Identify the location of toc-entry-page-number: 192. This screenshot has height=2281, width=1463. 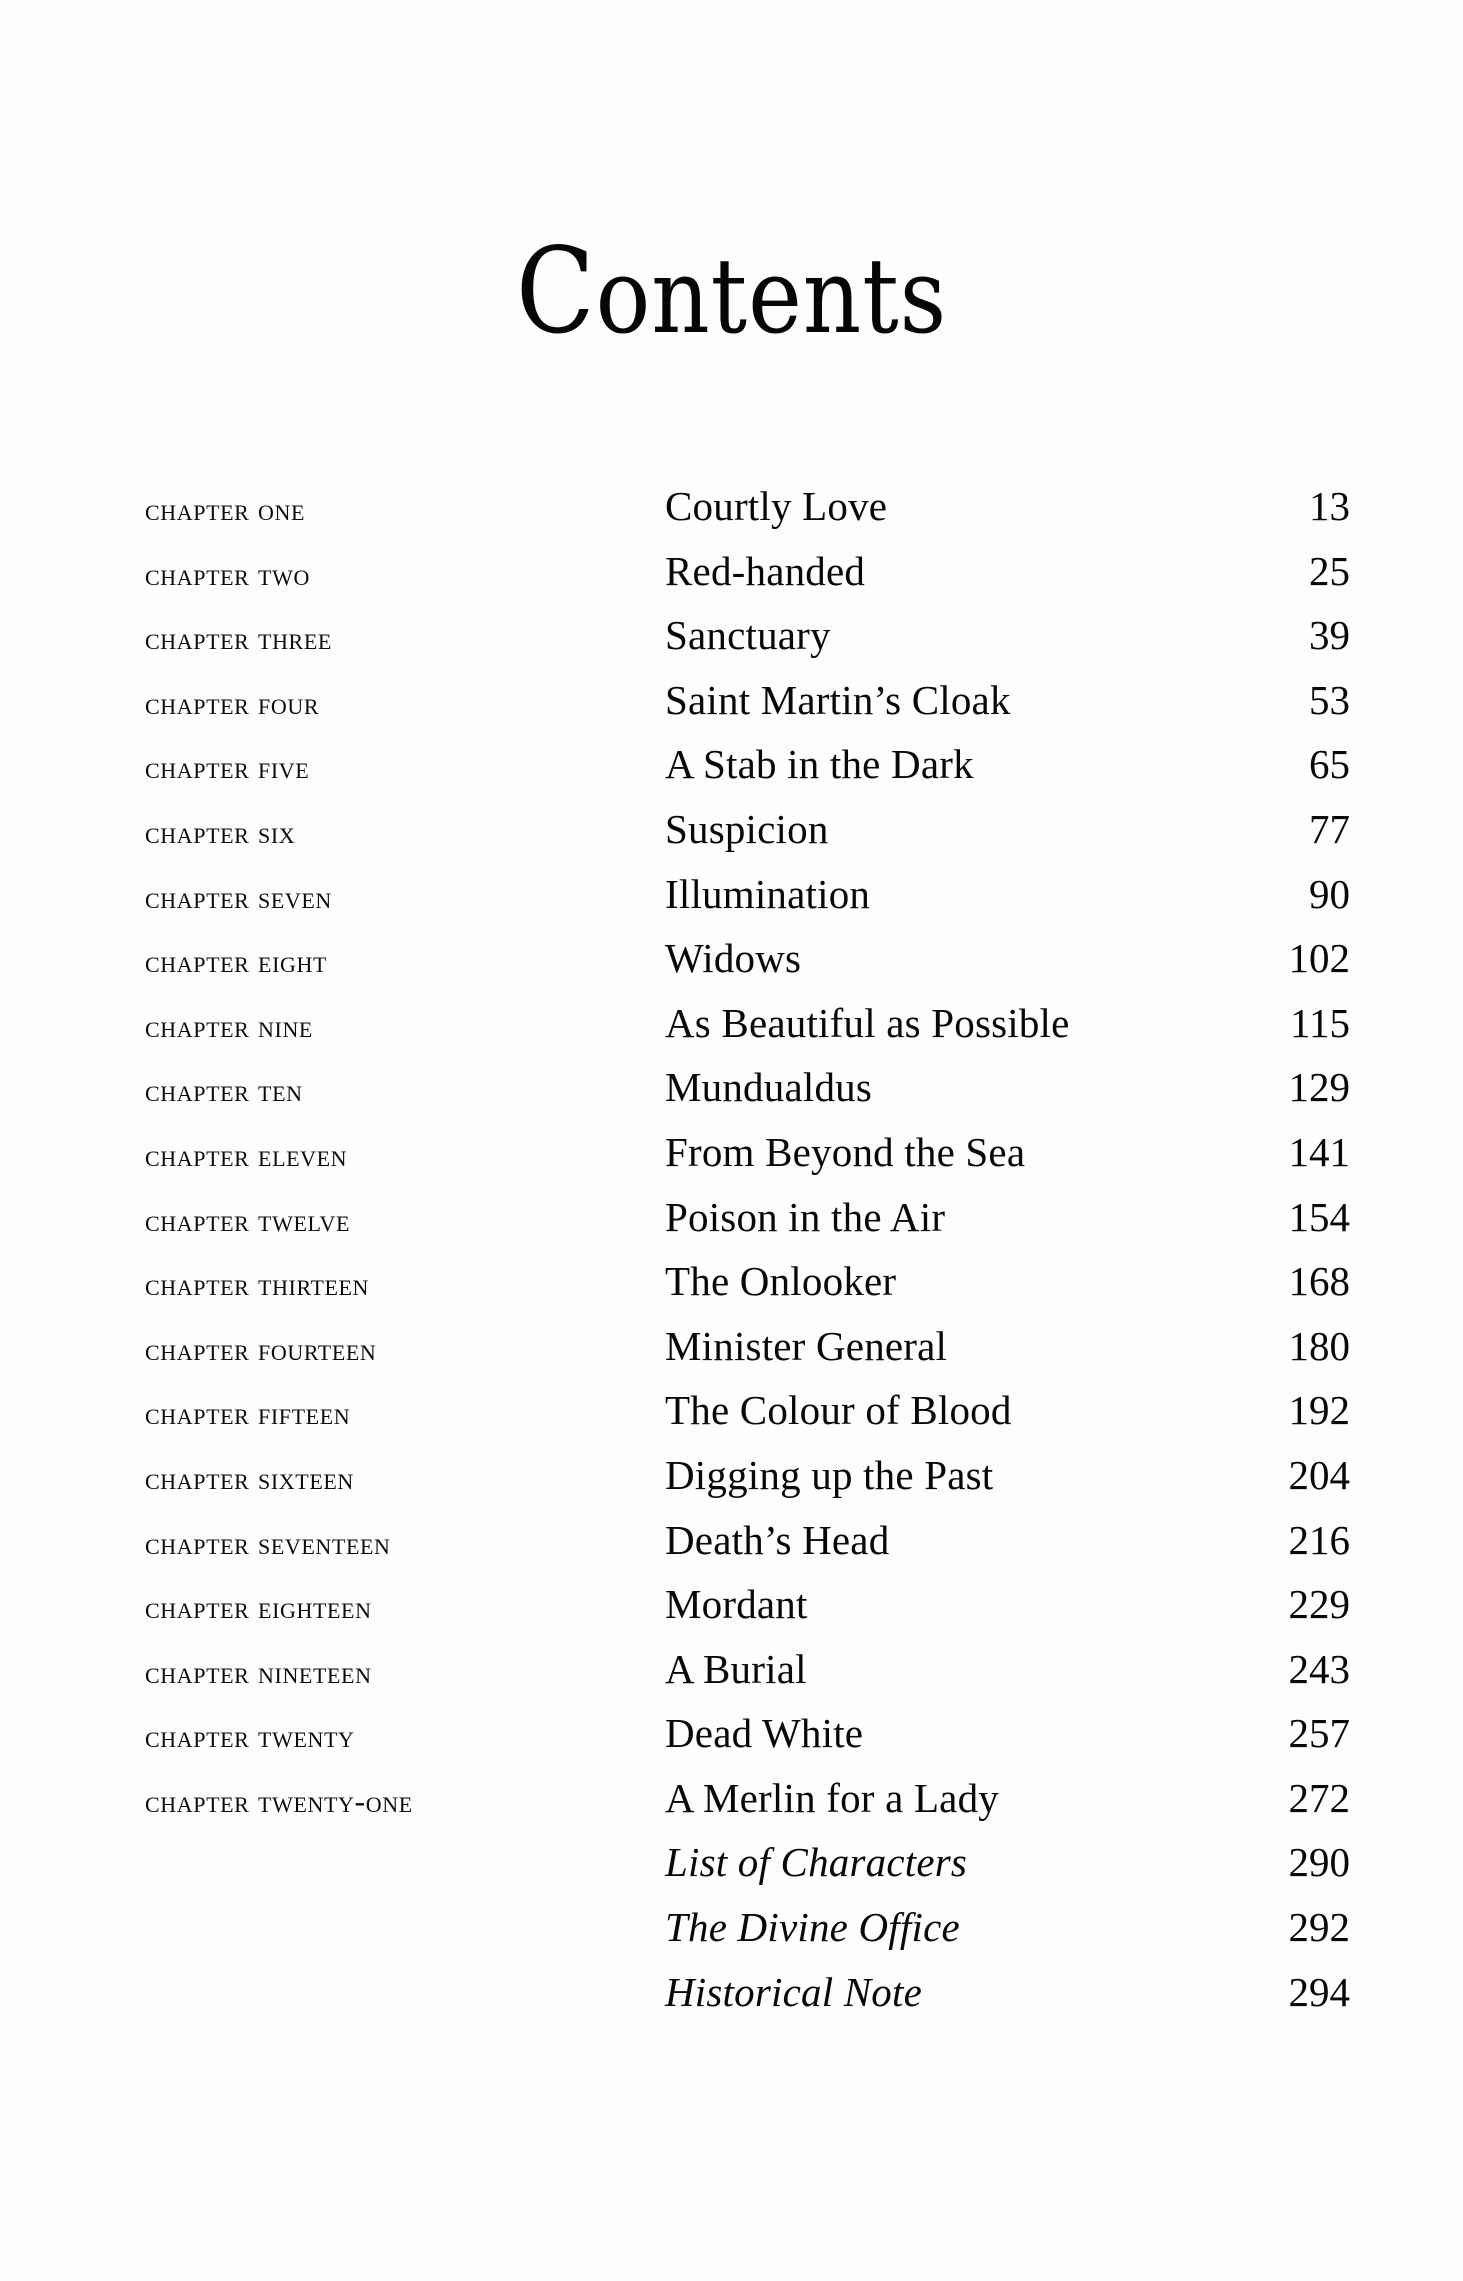
(1319, 1410).